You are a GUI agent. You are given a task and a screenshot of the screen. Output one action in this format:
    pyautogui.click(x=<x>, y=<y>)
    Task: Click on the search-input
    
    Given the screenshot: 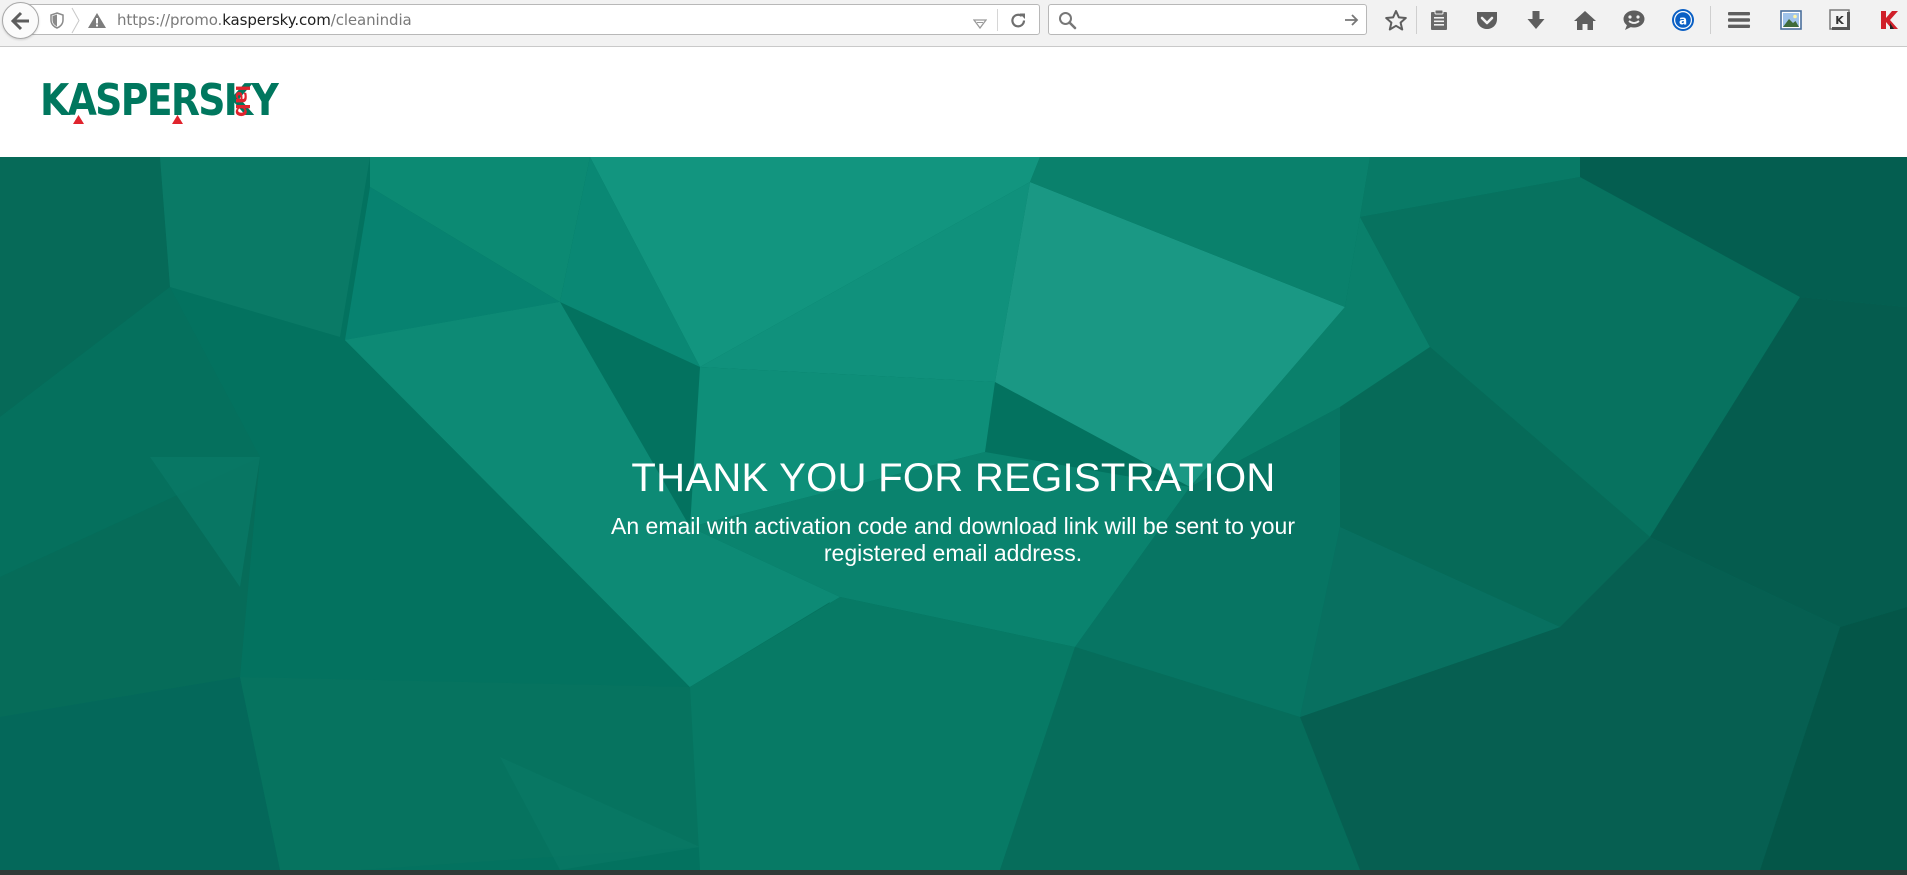 What is the action you would take?
    pyautogui.click(x=1208, y=20)
    